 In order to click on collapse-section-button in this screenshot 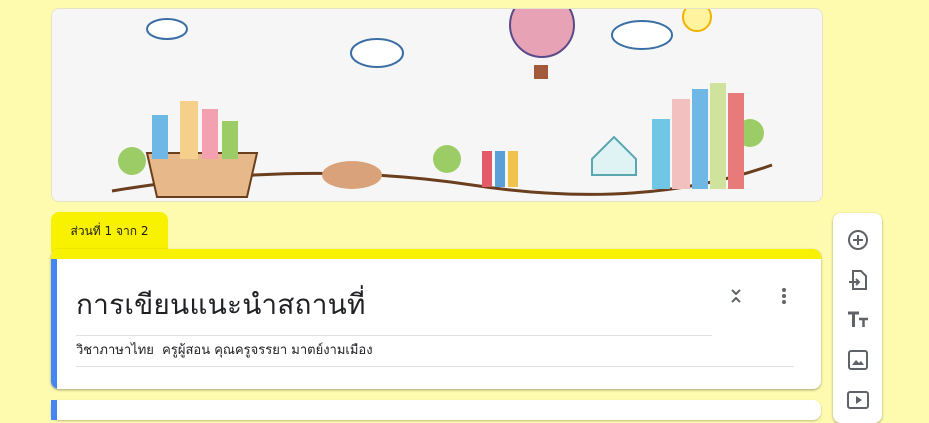, I will do `click(736, 296)`.